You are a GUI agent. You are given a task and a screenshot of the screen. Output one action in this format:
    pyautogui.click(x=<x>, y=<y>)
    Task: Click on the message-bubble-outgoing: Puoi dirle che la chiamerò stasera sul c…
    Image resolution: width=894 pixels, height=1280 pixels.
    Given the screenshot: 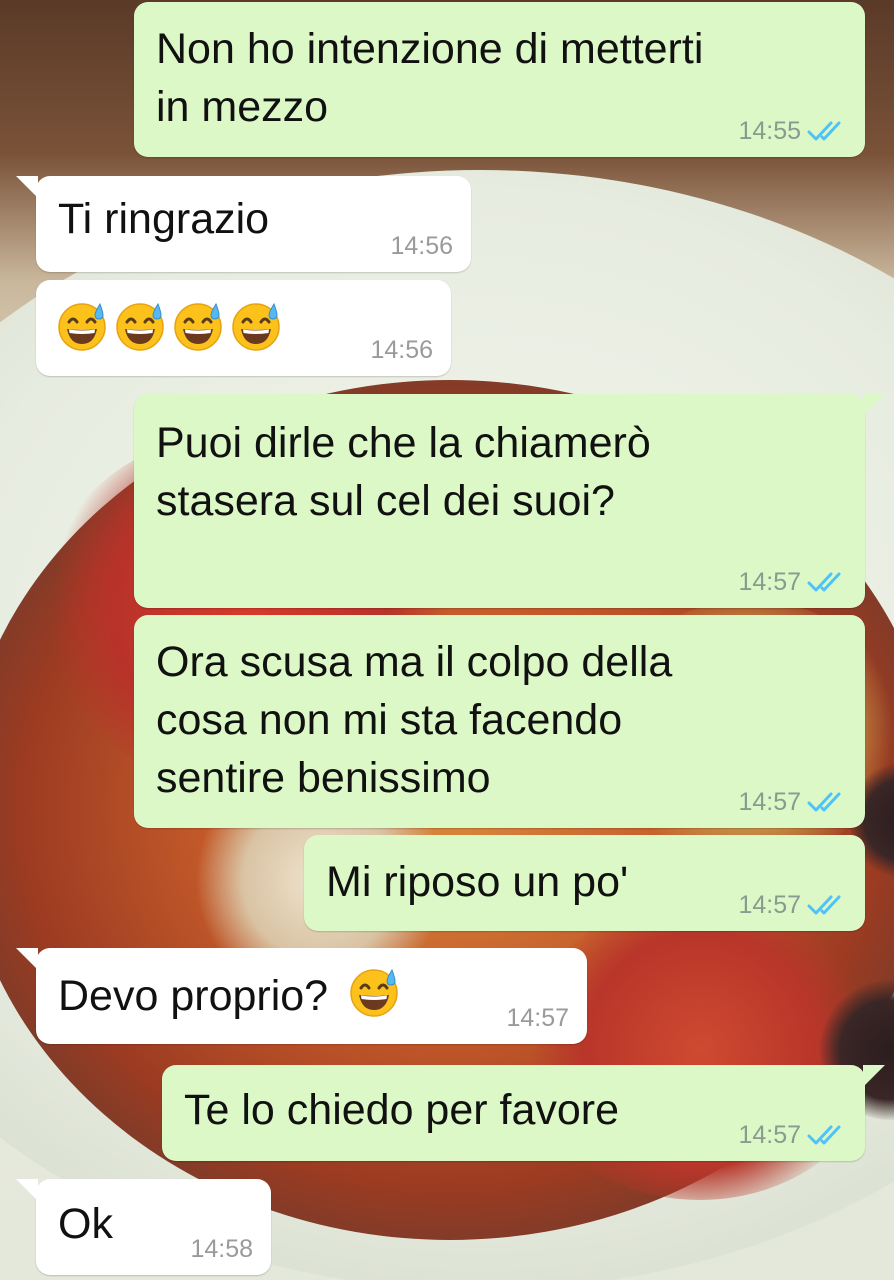 What is the action you would take?
    pyautogui.click(x=509, y=501)
    